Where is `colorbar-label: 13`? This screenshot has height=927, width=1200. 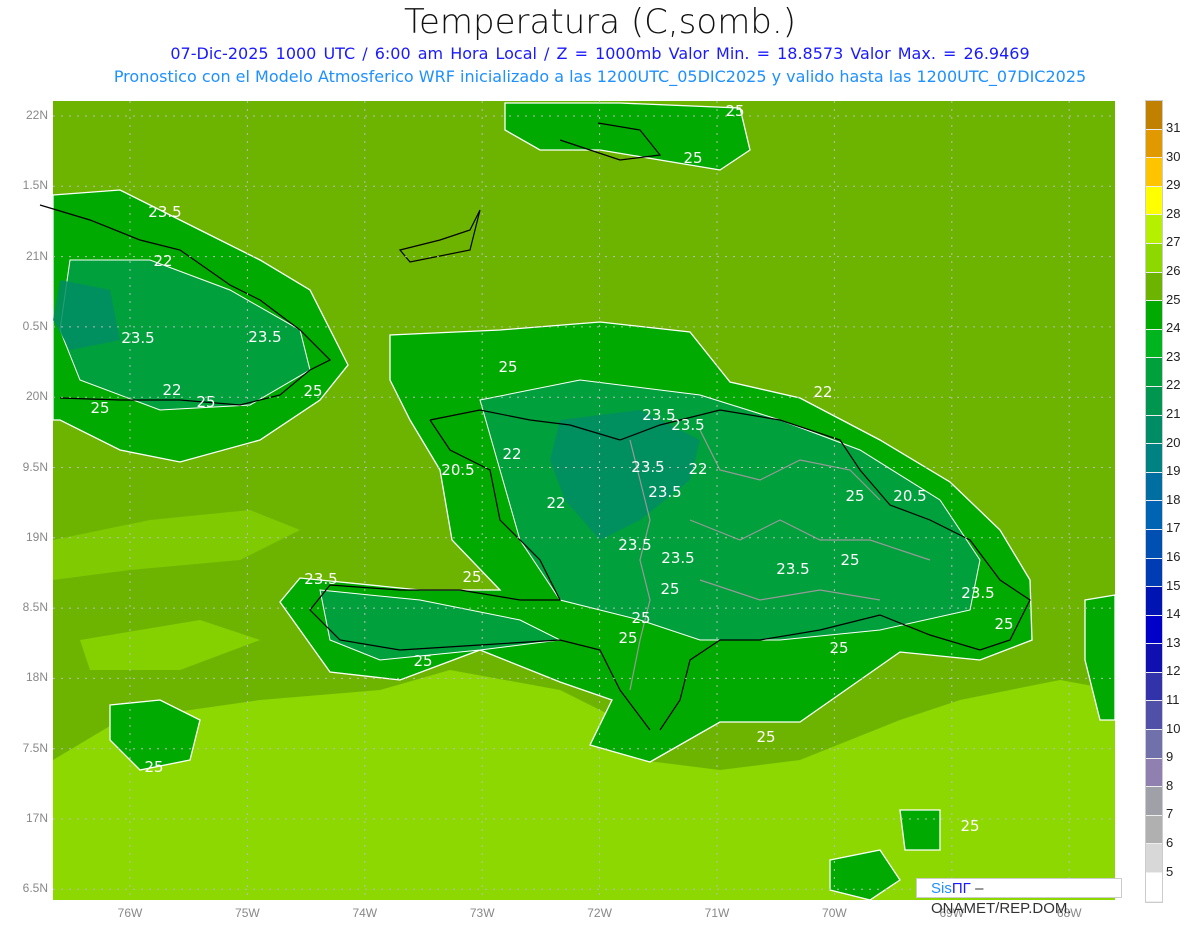 colorbar-label: 13 is located at coordinates (1173, 642).